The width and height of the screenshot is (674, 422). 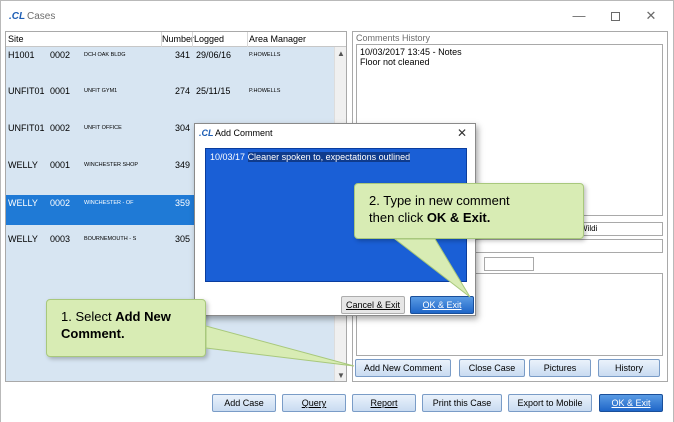 I want to click on add-case-button: Add Case, so click(x=244, y=403).